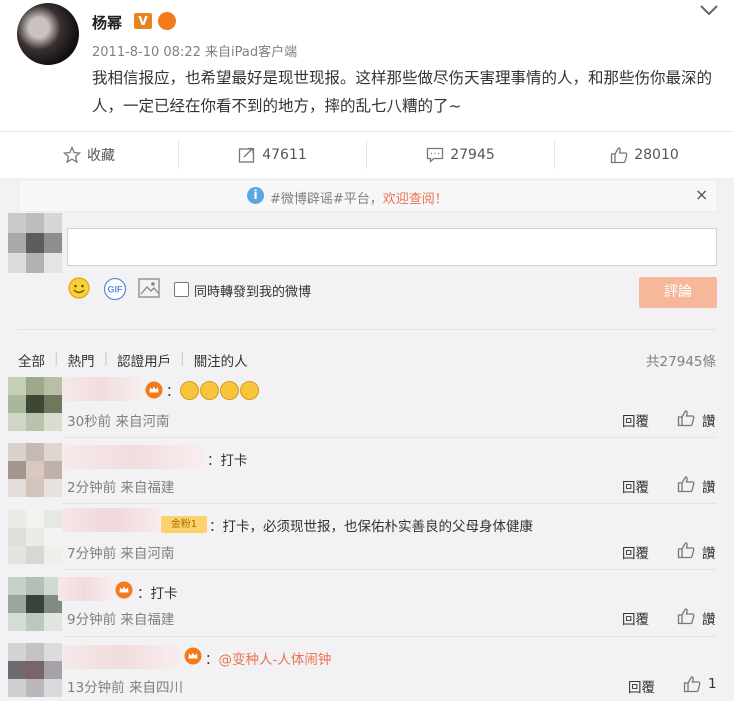 Image resolution: width=734 pixels, height=701 pixels. What do you see at coordinates (35, 243) in the screenshot?
I see `my-avatar` at bounding box center [35, 243].